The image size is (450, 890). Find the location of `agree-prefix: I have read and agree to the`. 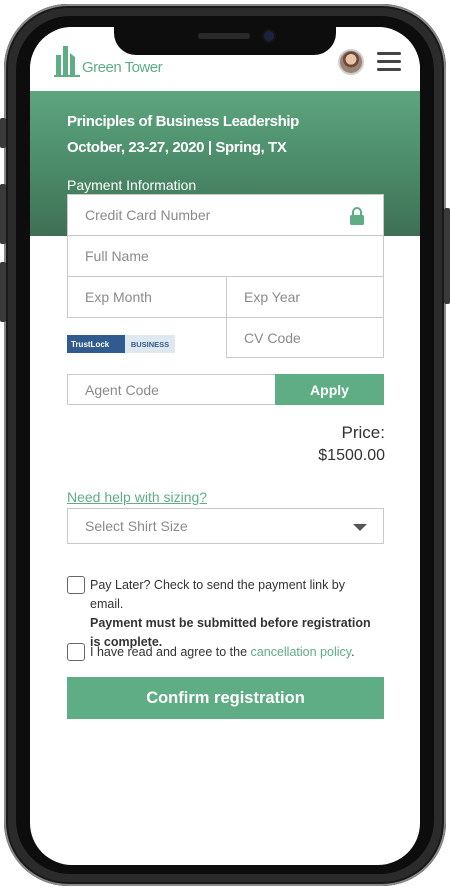

agree-prefix: I have read and agree to the is located at coordinates (170, 652).